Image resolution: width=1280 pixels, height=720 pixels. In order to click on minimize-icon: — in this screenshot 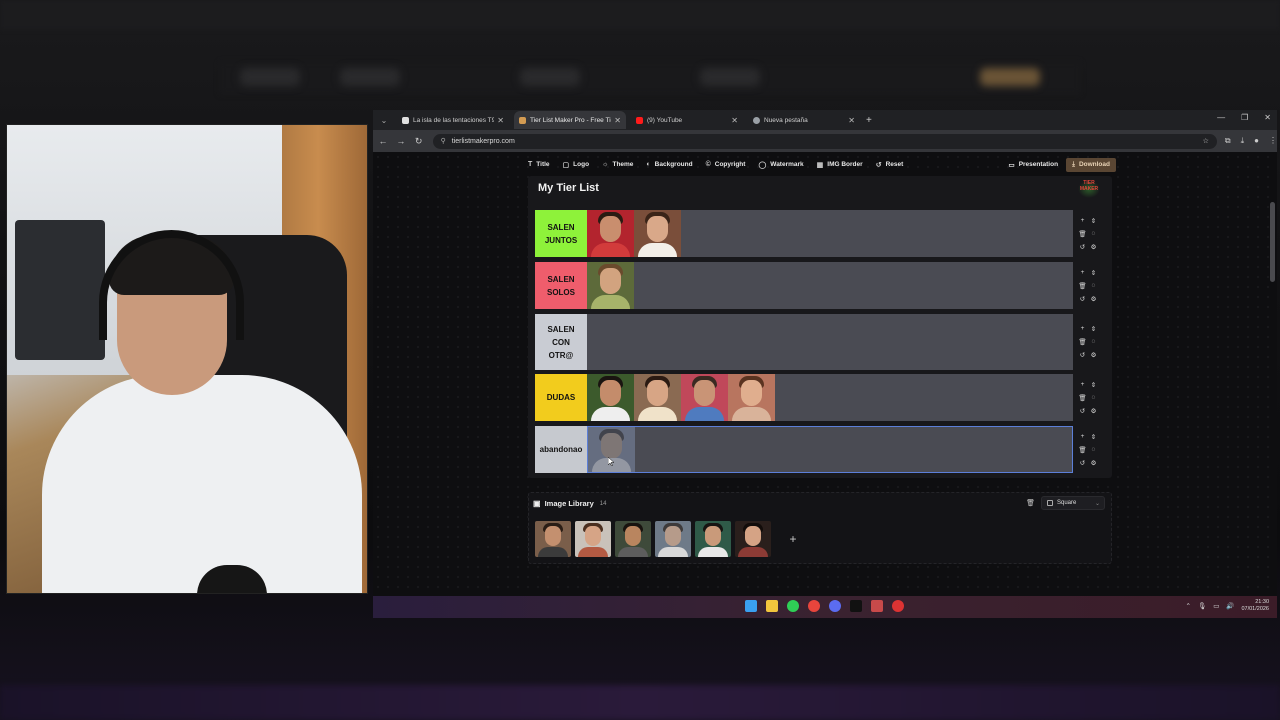, I will do `click(1221, 117)`.